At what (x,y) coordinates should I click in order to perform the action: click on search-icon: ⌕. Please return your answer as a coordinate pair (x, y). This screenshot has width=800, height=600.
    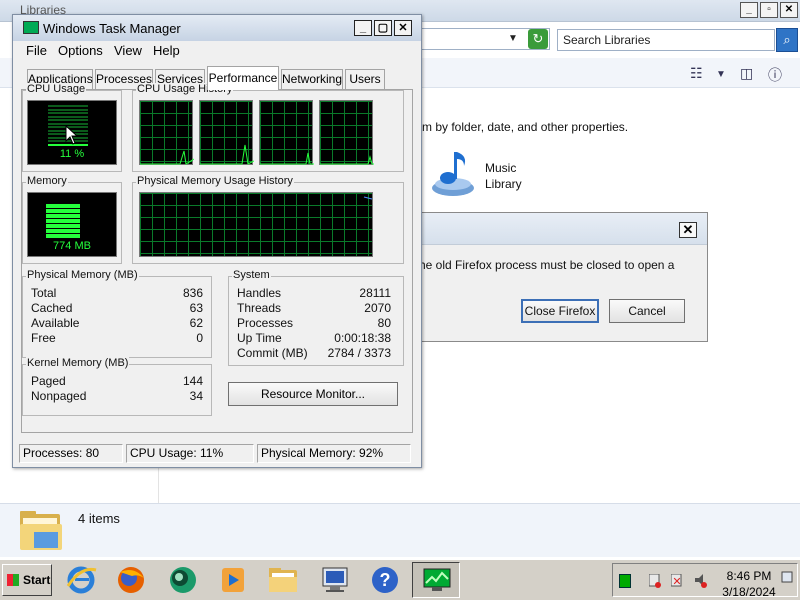
    Looking at the image, I should click on (787, 40).